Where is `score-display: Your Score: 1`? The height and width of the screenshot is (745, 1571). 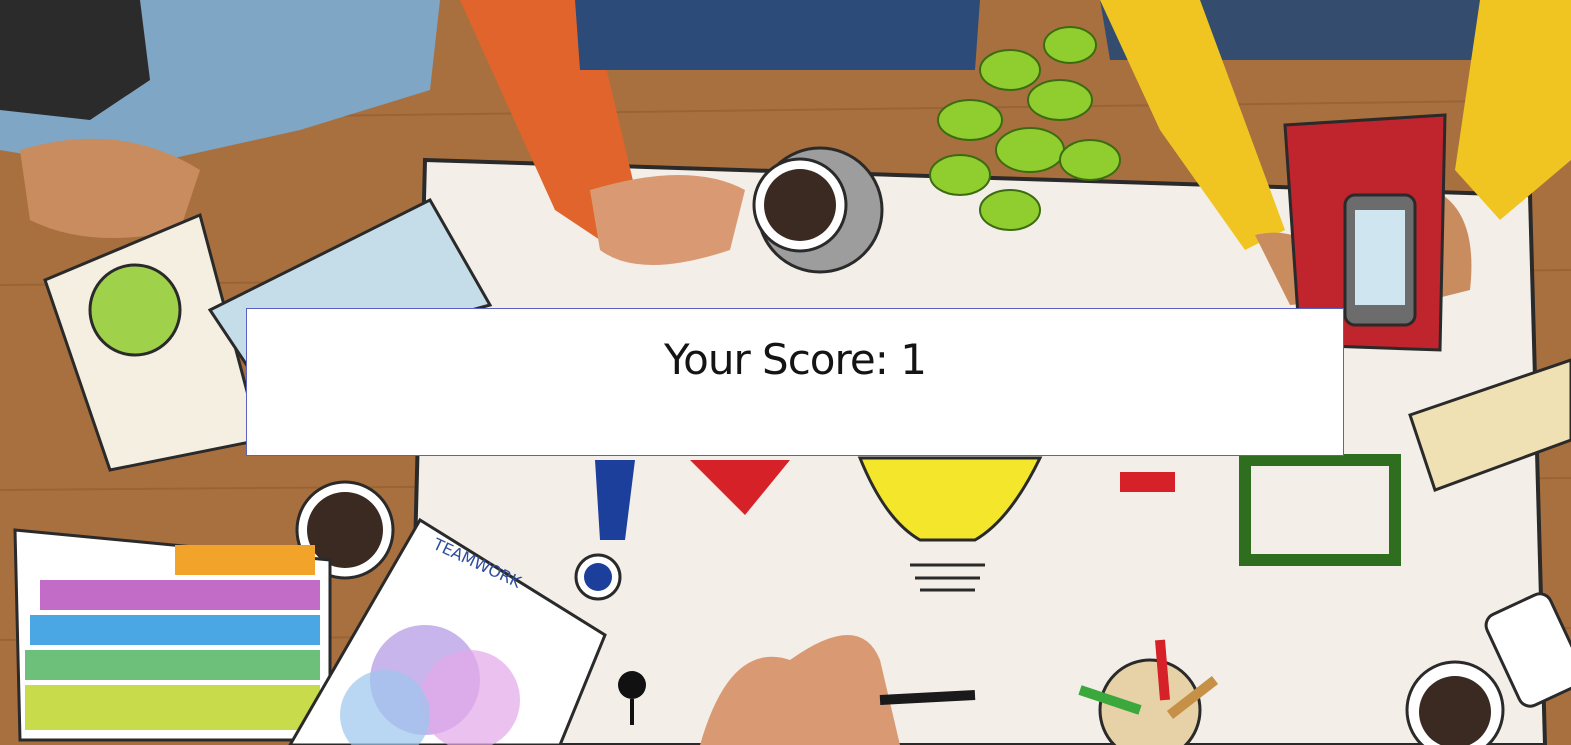
score-display: Your Score: 1 is located at coordinates (795, 359).